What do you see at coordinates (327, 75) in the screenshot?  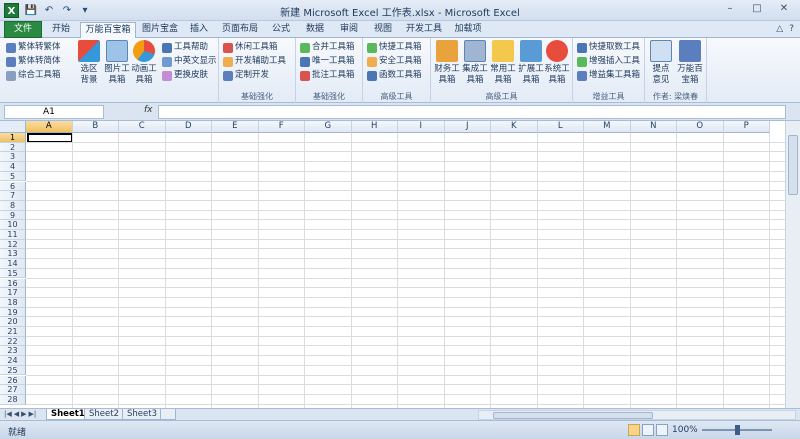 I see `comment-toolbox-button: 批注工具箱` at bounding box center [327, 75].